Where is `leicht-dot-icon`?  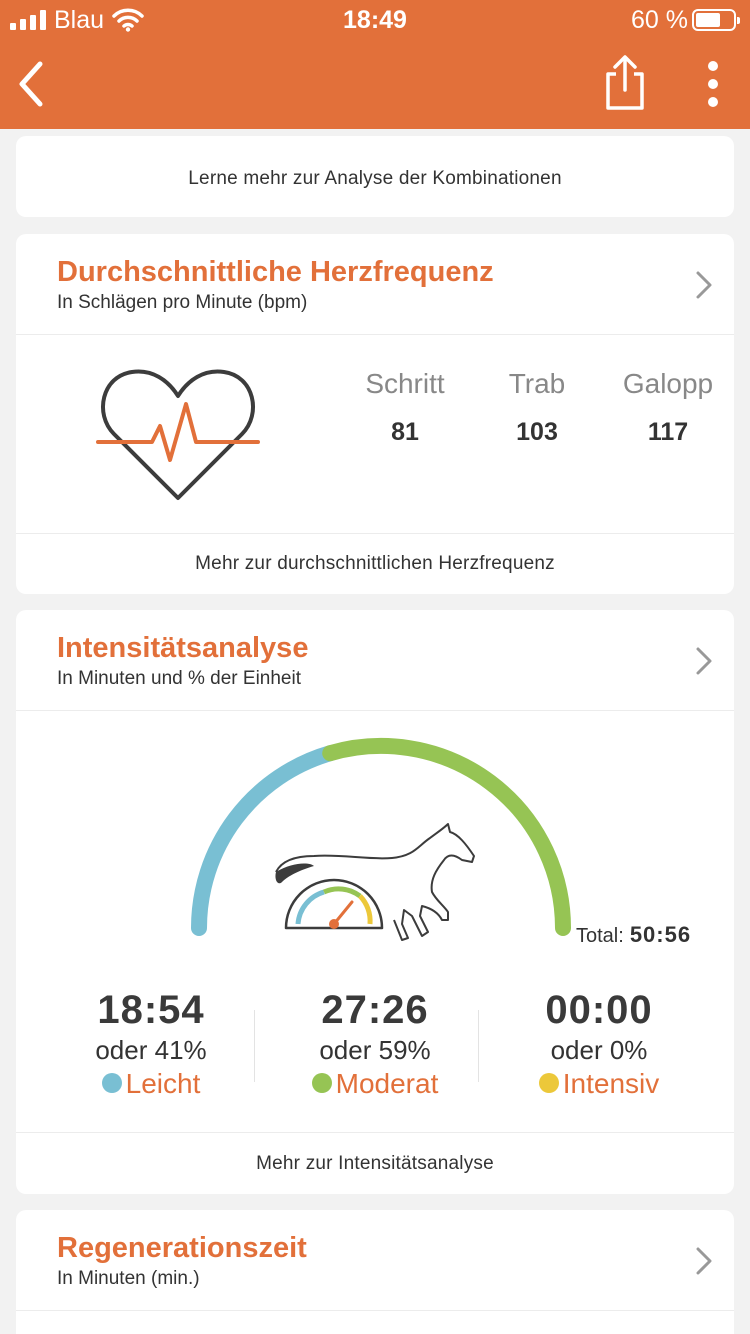 leicht-dot-icon is located at coordinates (111, 1083).